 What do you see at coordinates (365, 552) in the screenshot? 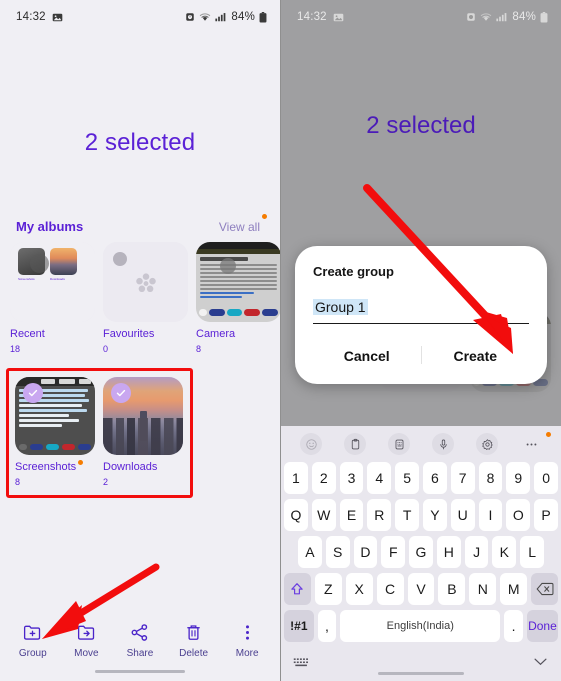
I see `key-d: D` at bounding box center [365, 552].